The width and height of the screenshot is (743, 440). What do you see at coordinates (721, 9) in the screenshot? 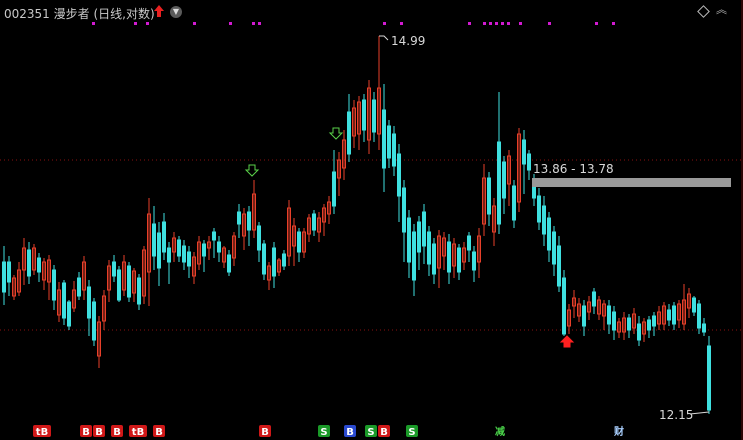
I see `collapse-icon: ︽` at bounding box center [721, 9].